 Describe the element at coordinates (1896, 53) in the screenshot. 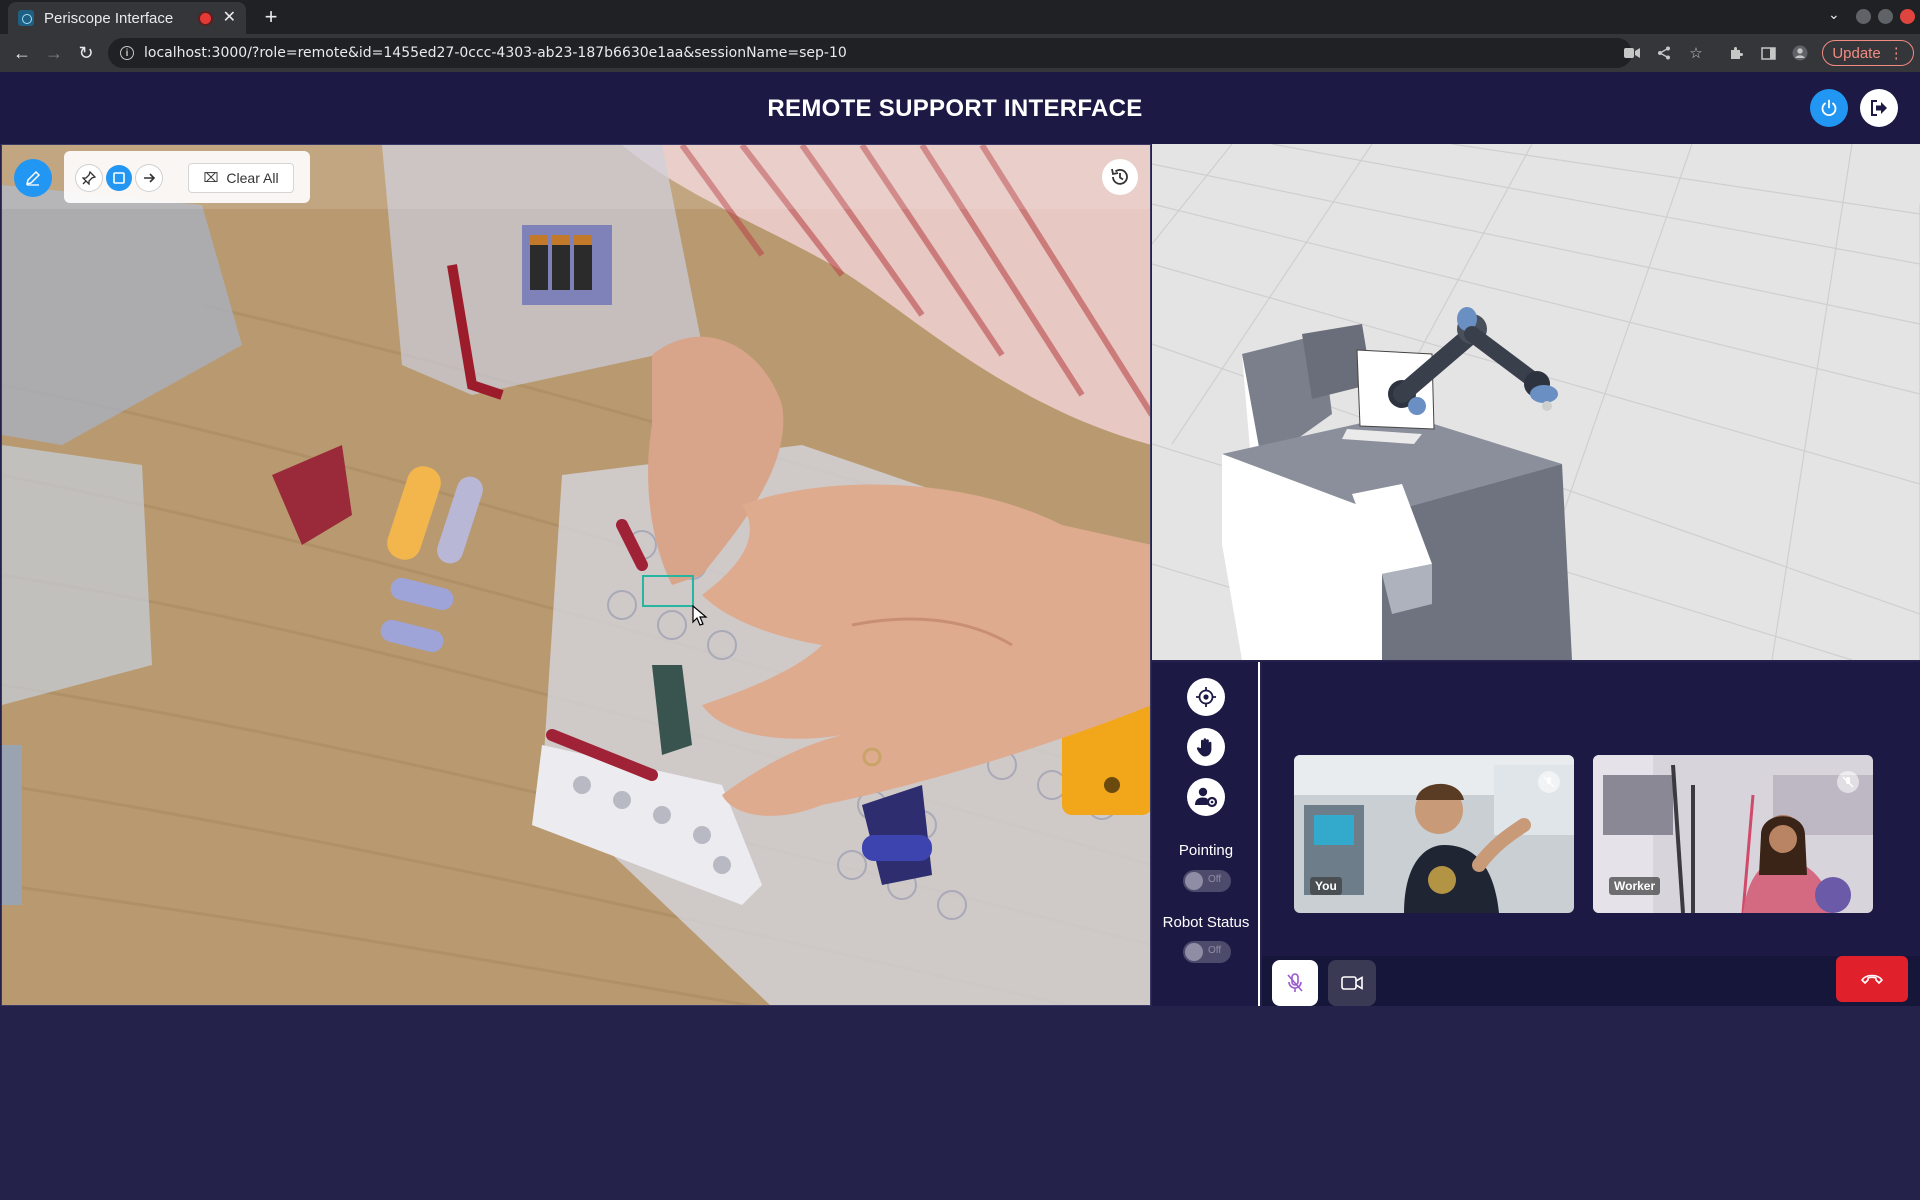

I see `update-menu-icon: ⋮` at that location.